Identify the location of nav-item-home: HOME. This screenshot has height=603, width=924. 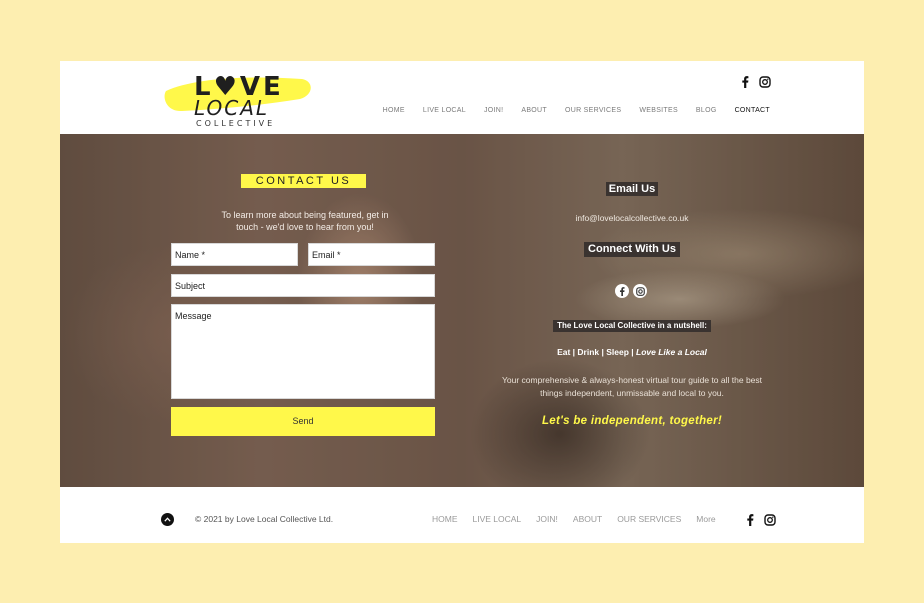
(394, 110).